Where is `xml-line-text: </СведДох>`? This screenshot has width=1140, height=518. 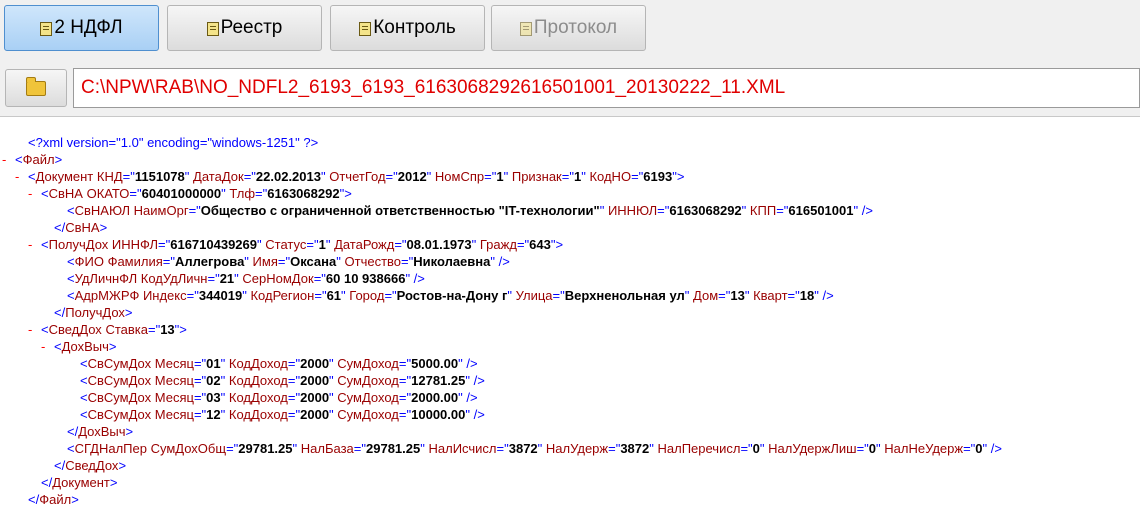
xml-line-text: </СведДох> is located at coordinates (90, 465).